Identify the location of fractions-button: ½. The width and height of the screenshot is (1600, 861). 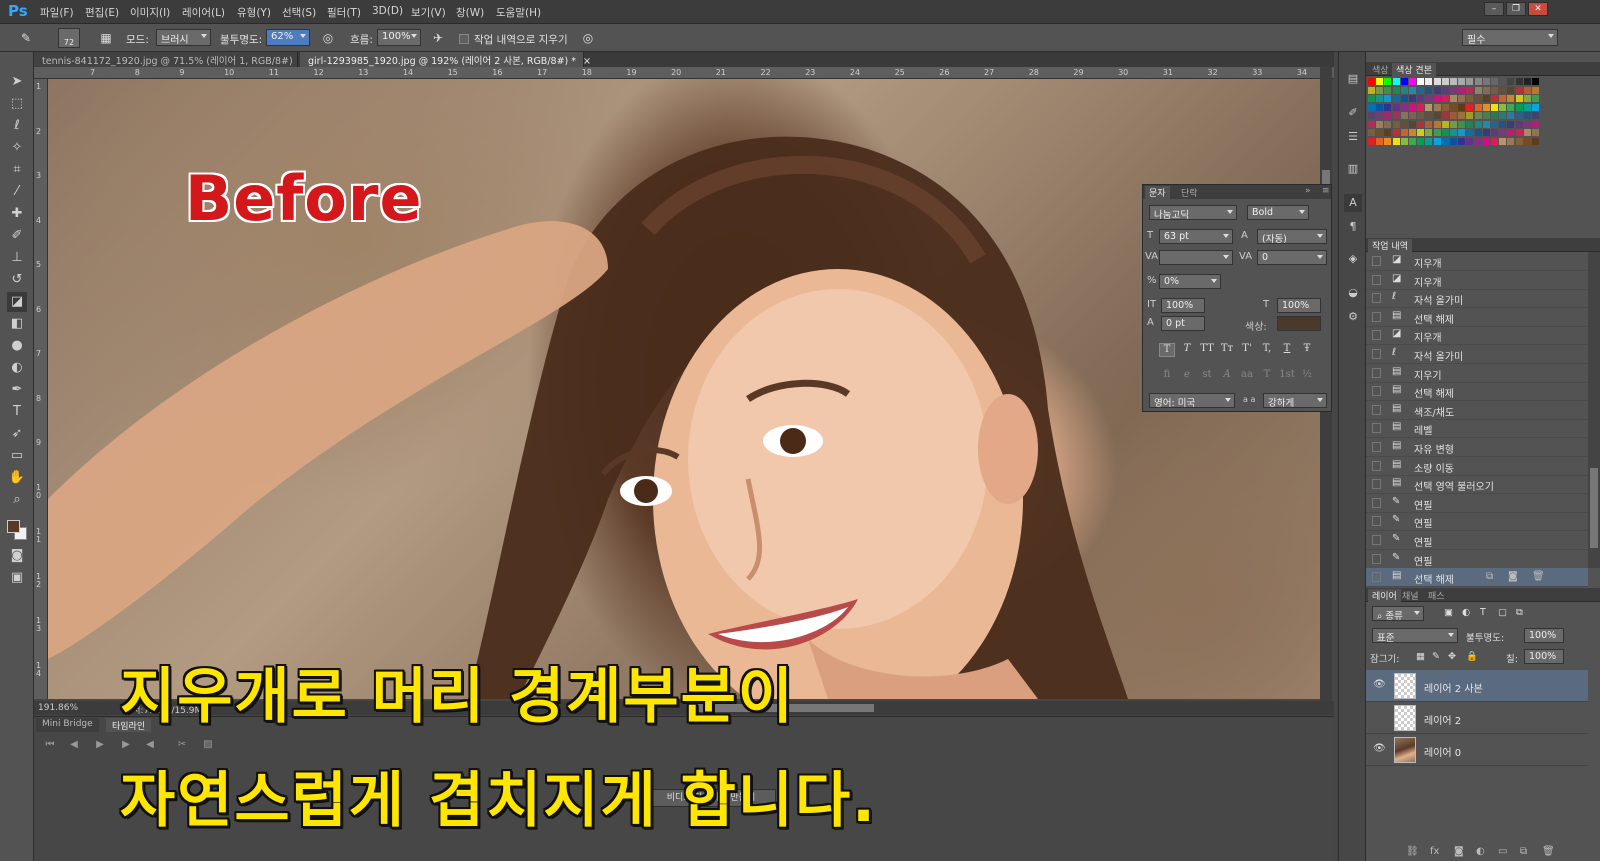
(1307, 376).